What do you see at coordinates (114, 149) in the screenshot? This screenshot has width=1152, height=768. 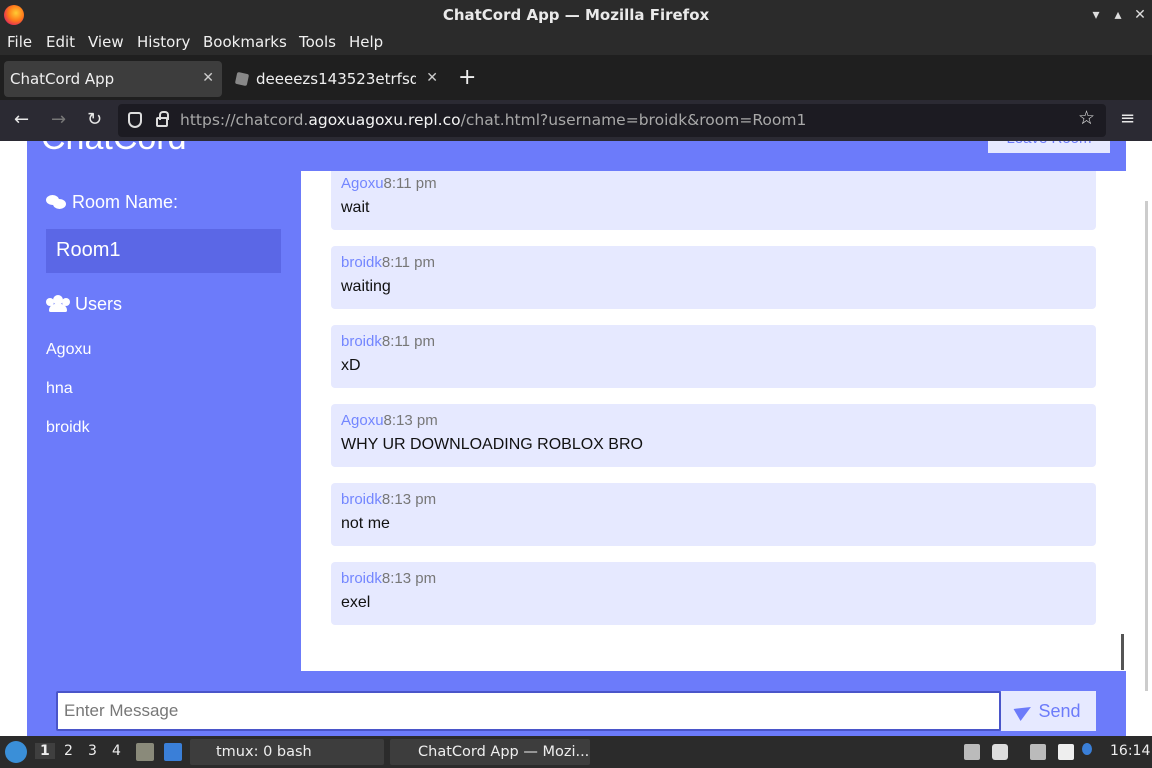 I see `app-logo: ChatCord` at bounding box center [114, 149].